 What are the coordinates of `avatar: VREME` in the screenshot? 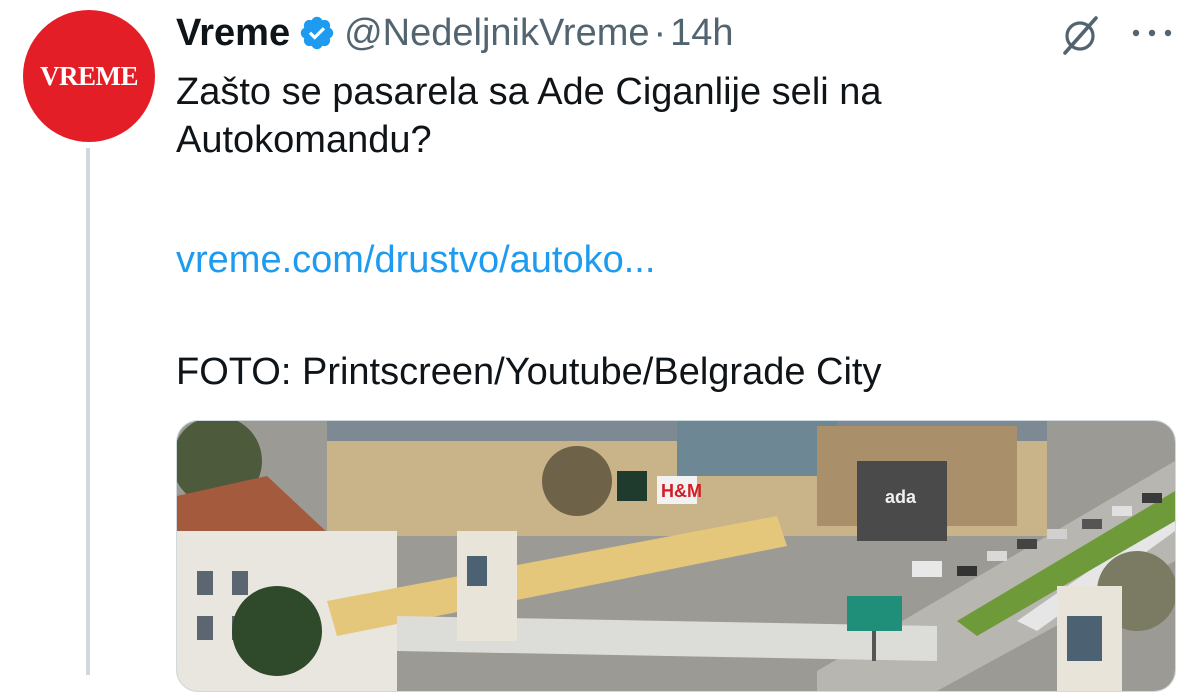 It's located at (89, 76).